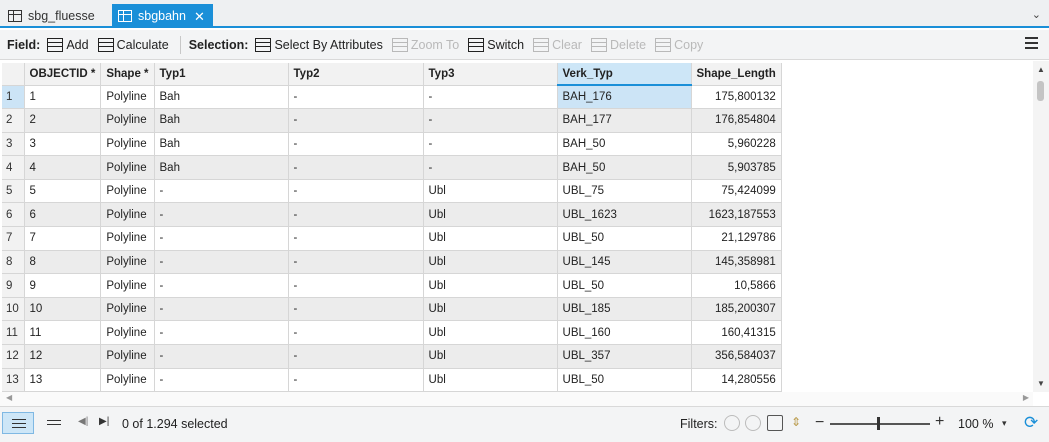  What do you see at coordinates (63, 215) in the screenshot?
I see `cell-objectid: 6` at bounding box center [63, 215].